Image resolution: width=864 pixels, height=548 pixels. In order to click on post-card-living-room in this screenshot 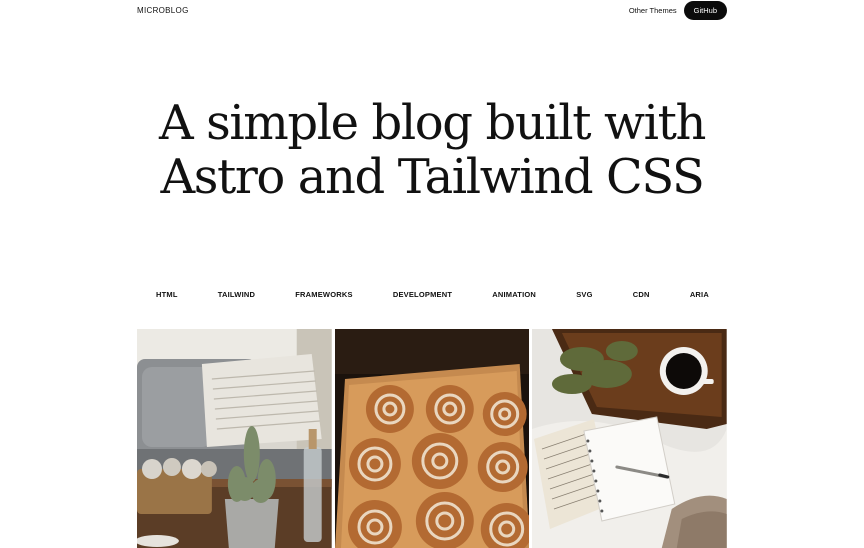, I will do `click(234, 438)`.